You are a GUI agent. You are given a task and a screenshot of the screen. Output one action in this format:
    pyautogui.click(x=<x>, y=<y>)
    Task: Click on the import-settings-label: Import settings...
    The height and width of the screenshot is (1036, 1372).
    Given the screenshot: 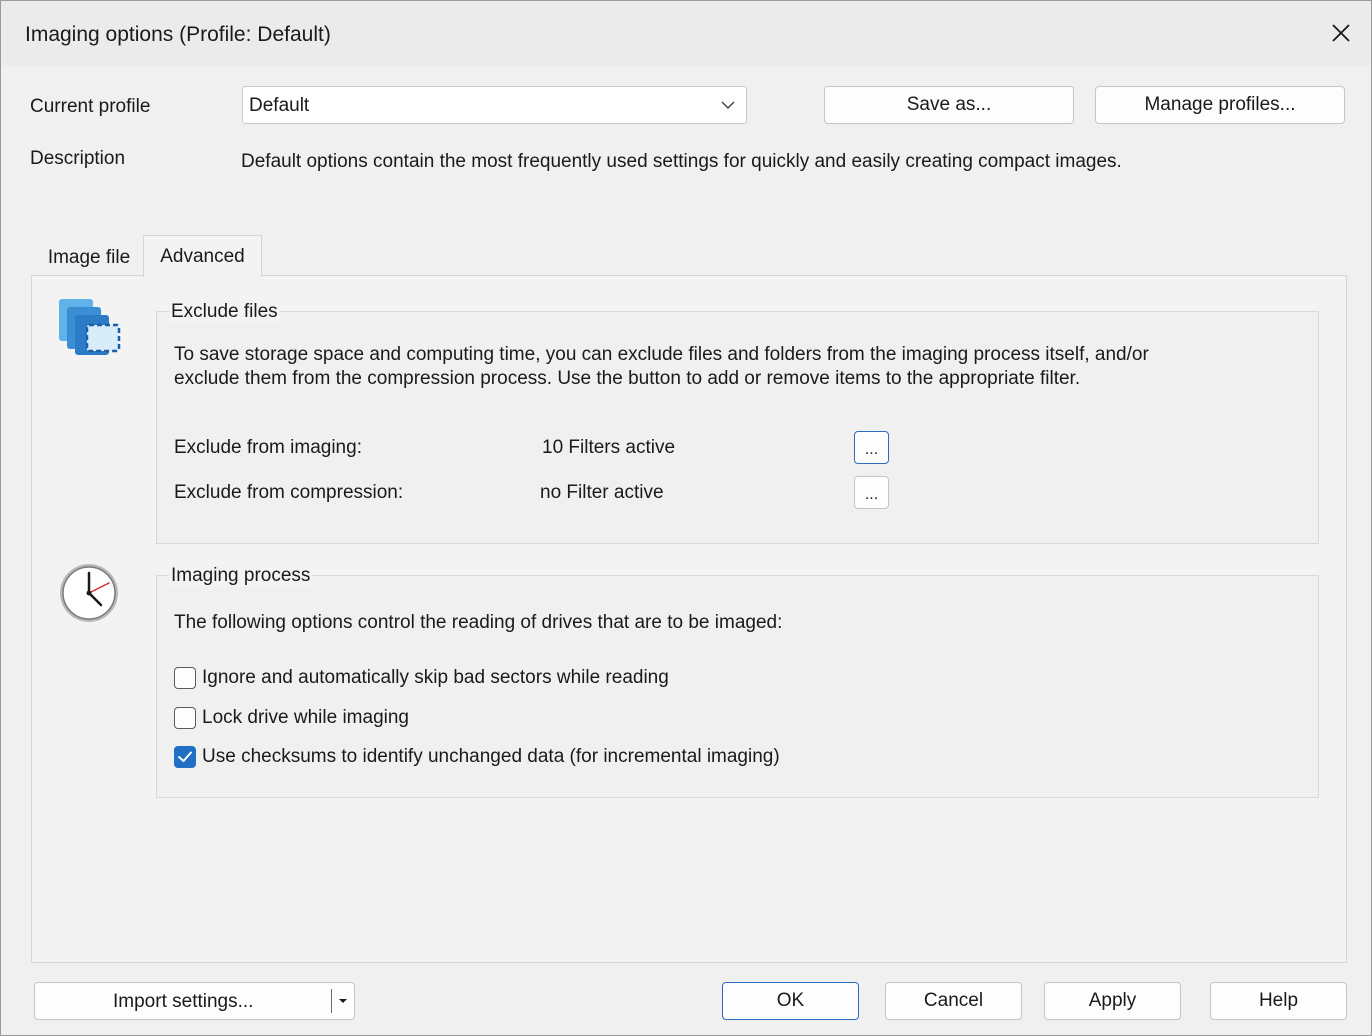 What is the action you would take?
    pyautogui.click(x=183, y=1001)
    